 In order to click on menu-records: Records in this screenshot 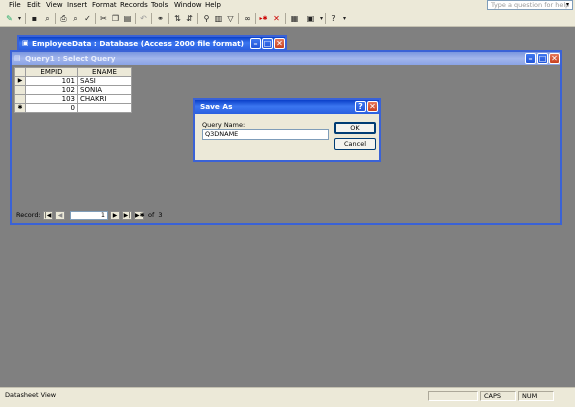, I will do `click(134, 5)`.